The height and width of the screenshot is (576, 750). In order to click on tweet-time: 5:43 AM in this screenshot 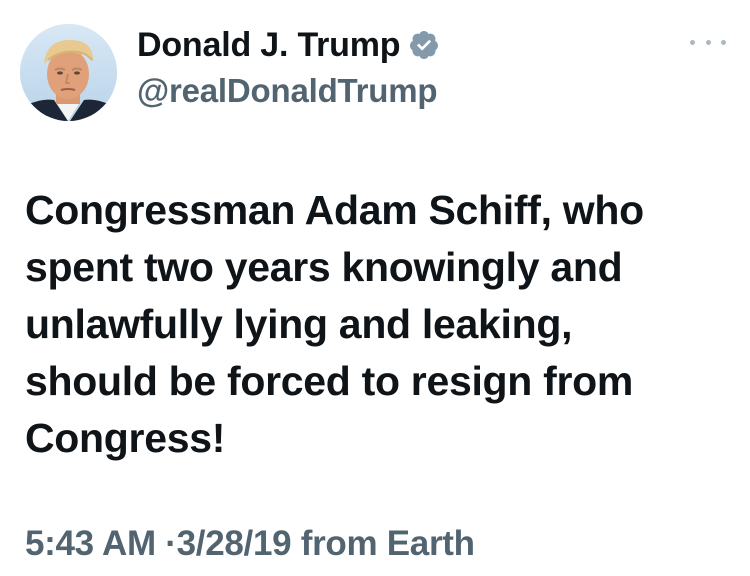, I will do `click(90, 543)`.